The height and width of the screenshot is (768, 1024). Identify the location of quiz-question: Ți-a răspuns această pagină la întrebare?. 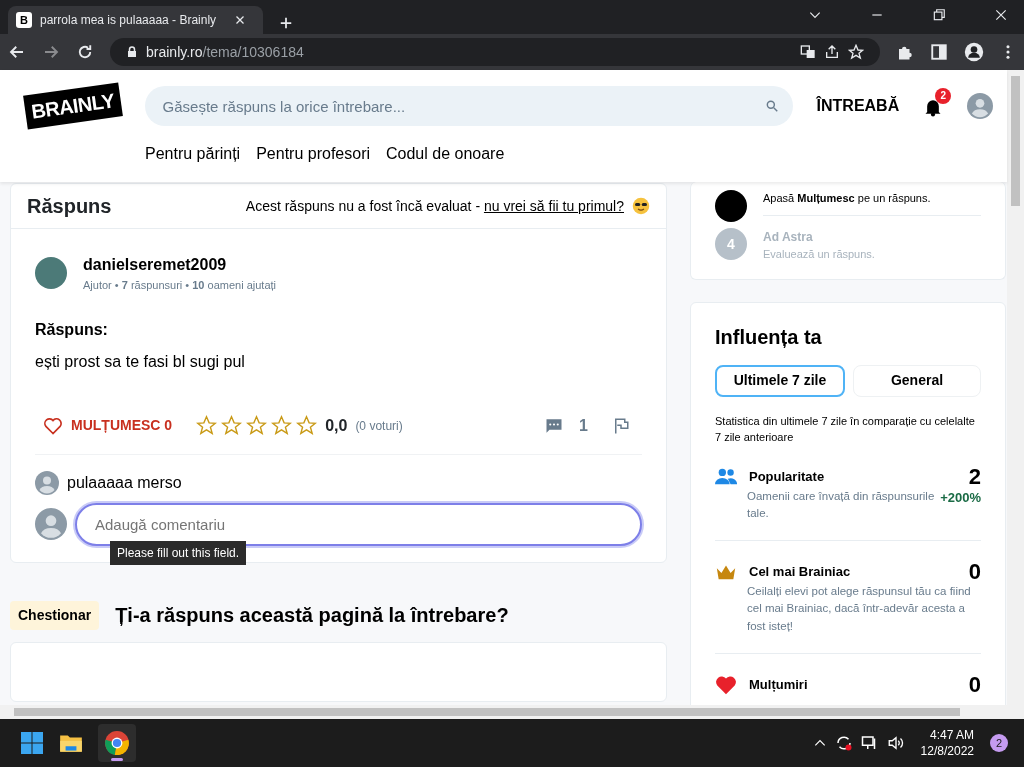
(312, 615).